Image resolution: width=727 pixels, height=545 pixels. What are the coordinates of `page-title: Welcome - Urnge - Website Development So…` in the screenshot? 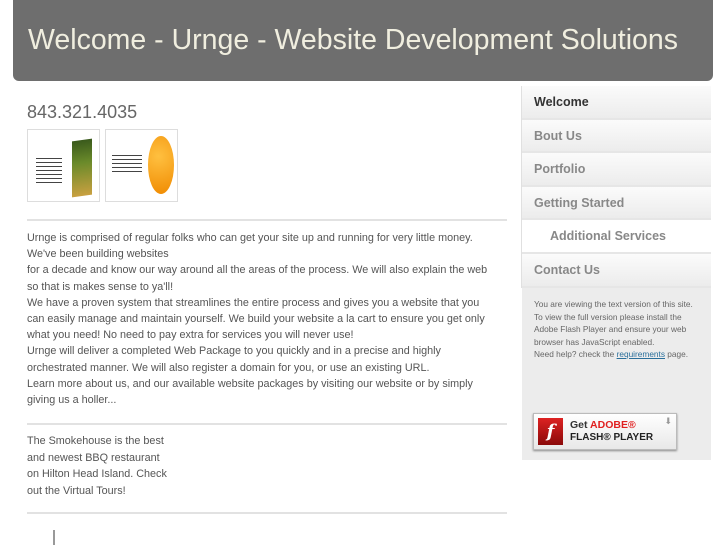 It's located at (353, 40).